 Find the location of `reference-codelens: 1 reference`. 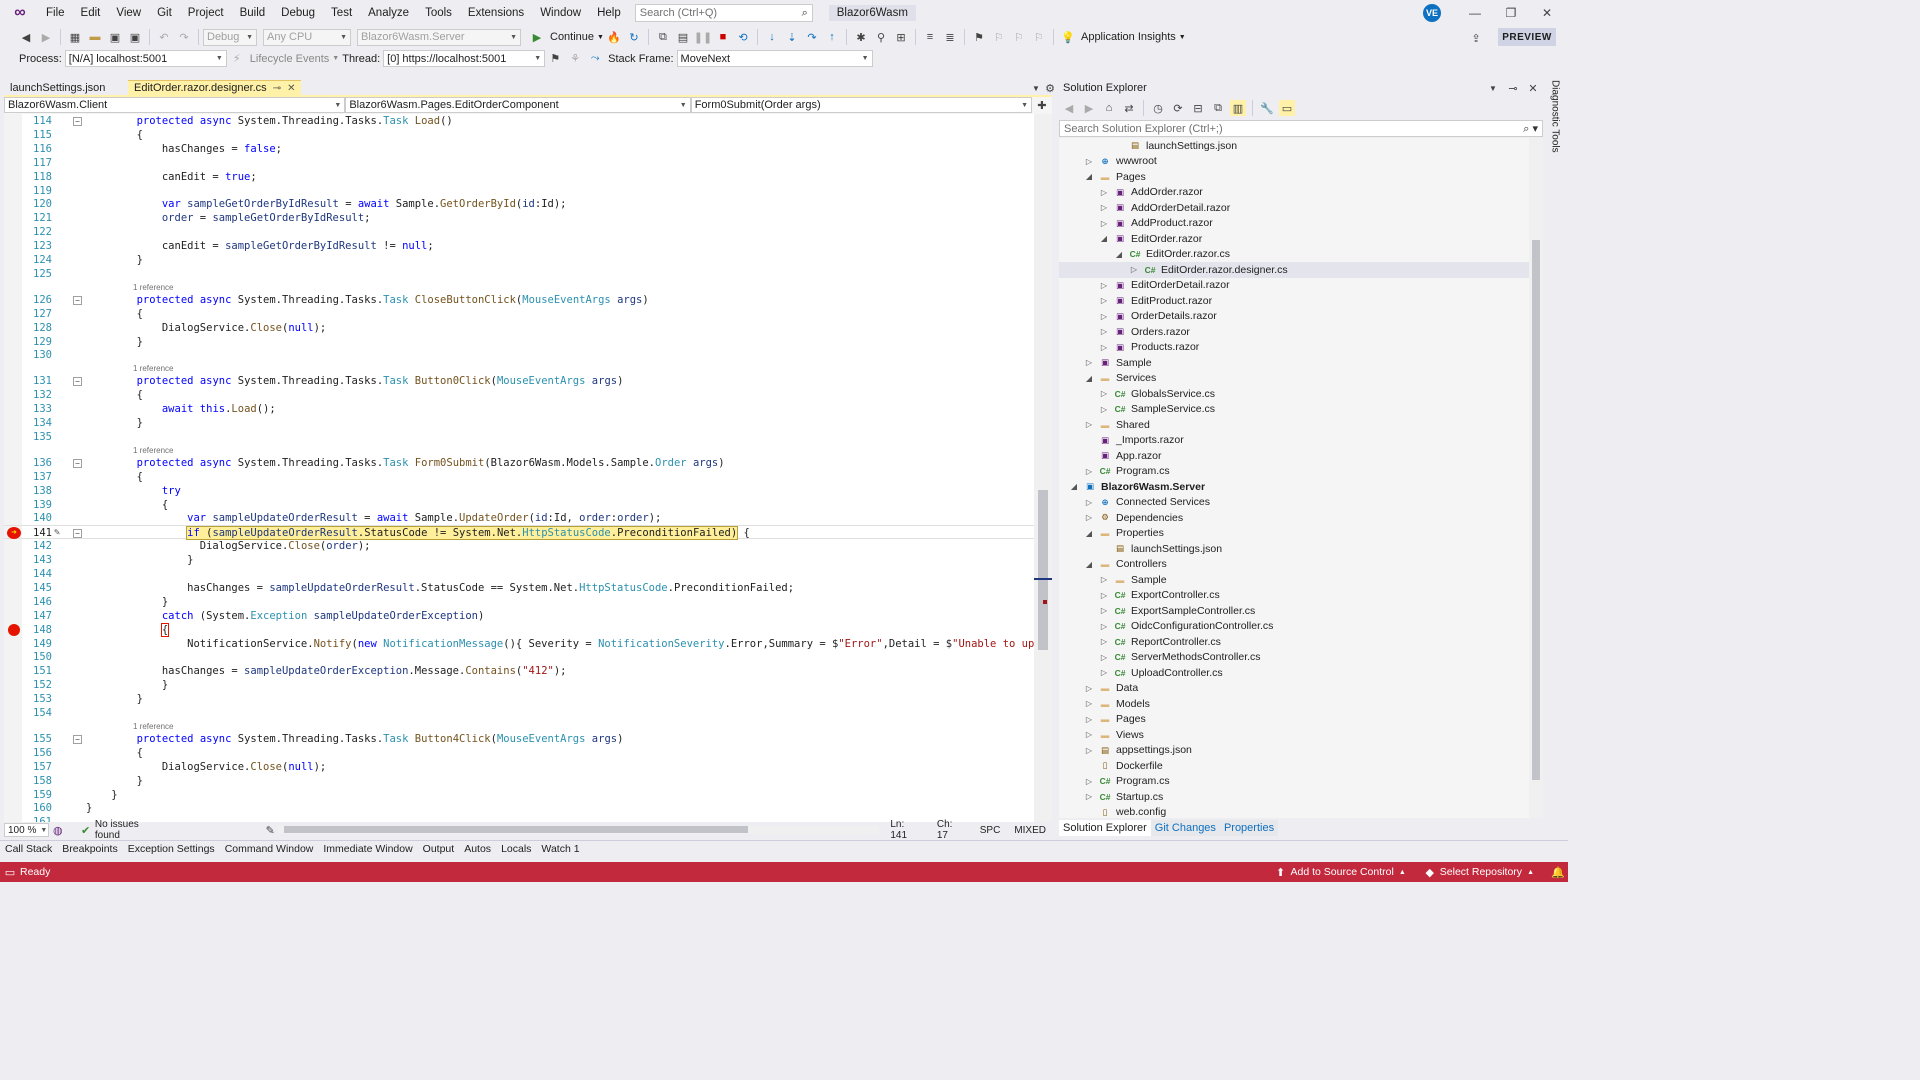

reference-codelens: 1 reference is located at coordinates (153, 288).